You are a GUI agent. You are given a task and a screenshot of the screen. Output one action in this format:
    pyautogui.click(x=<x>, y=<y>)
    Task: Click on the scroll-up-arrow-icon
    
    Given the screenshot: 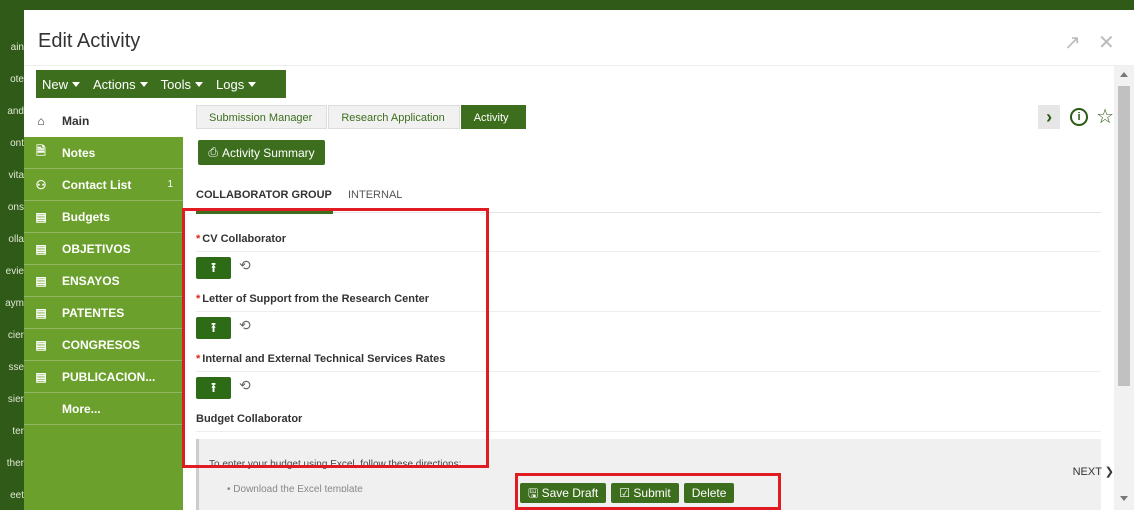 What is the action you would take?
    pyautogui.click(x=1124, y=74)
    